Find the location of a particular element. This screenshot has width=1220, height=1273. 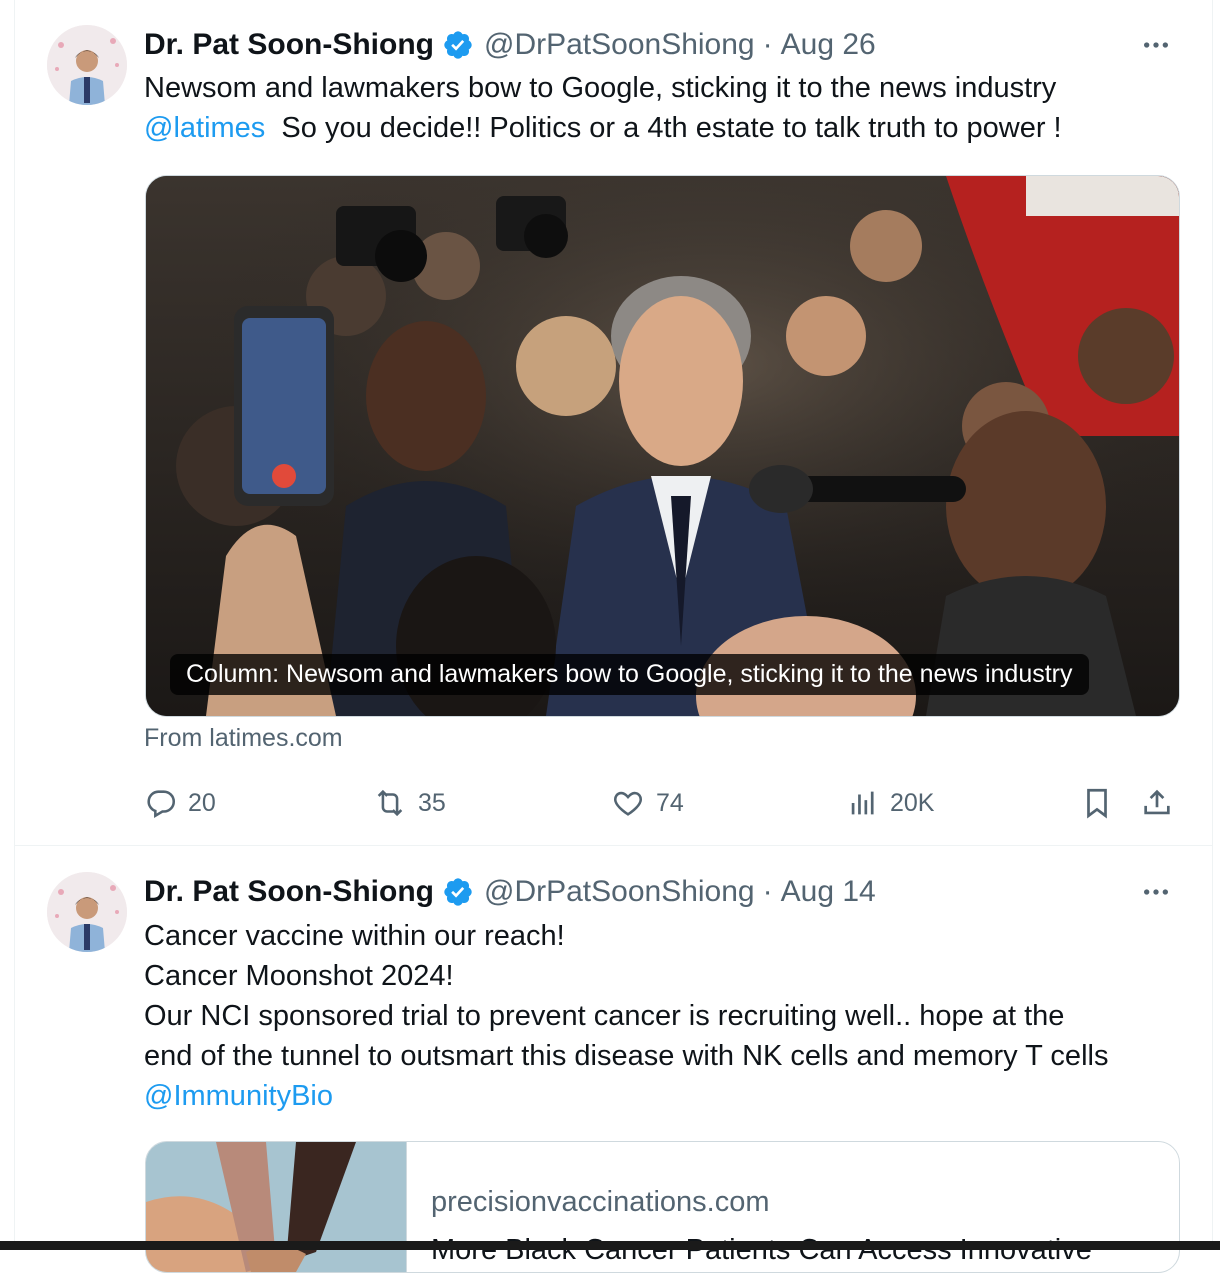

tweet-text-line: Cancer vaccine within our reach! is located at coordinates (354, 936).